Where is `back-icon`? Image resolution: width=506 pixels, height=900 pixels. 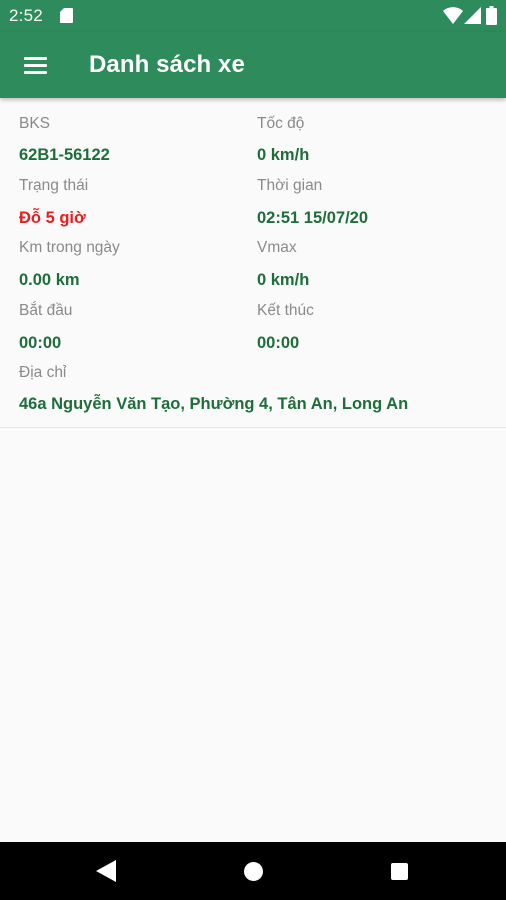 back-icon is located at coordinates (106, 871).